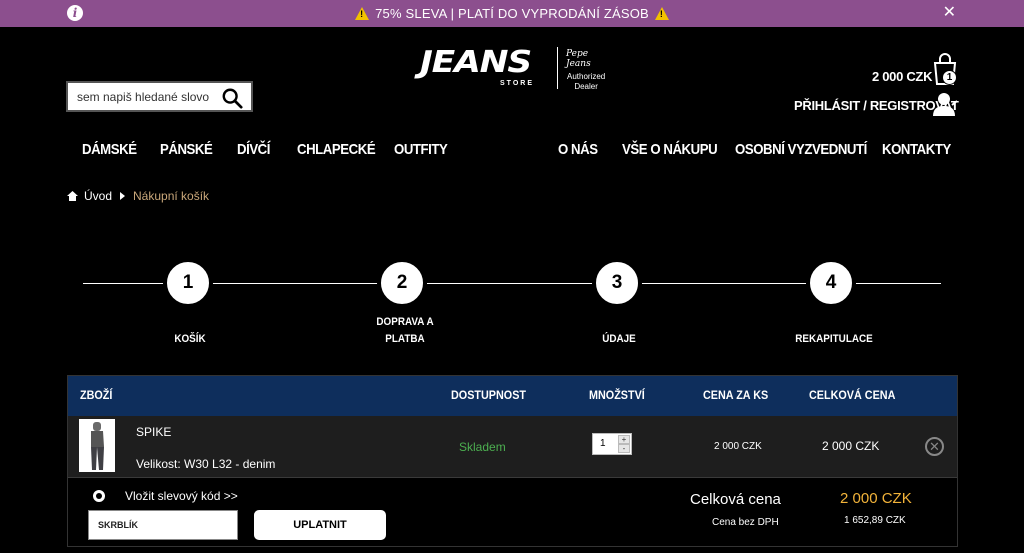  Describe the element at coordinates (852, 395) in the screenshot. I see `header-total-price: CELKOVÁ CENA` at that location.